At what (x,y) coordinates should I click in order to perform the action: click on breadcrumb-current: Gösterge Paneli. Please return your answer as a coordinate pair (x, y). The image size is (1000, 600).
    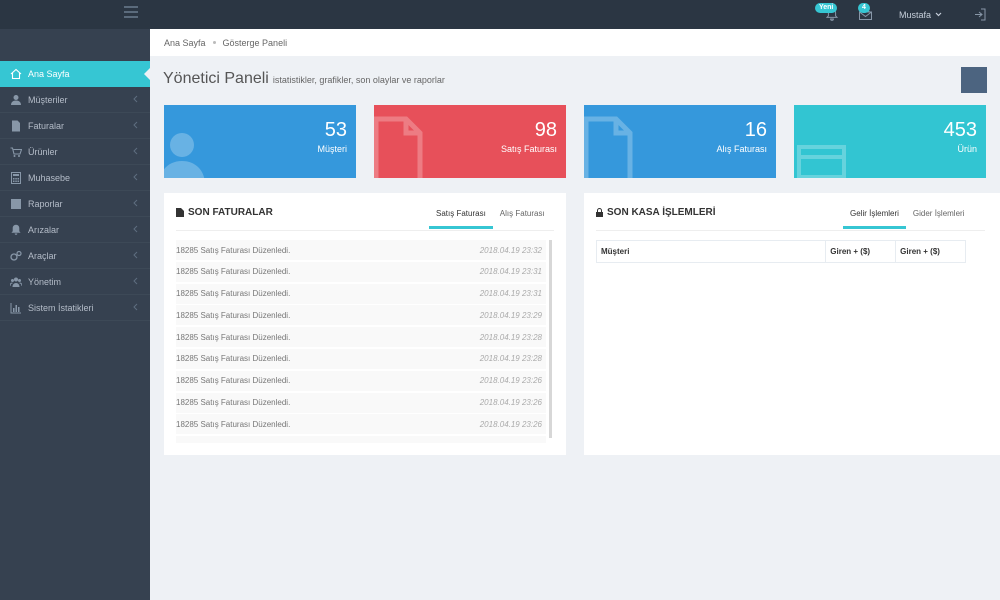
    Looking at the image, I should click on (255, 42).